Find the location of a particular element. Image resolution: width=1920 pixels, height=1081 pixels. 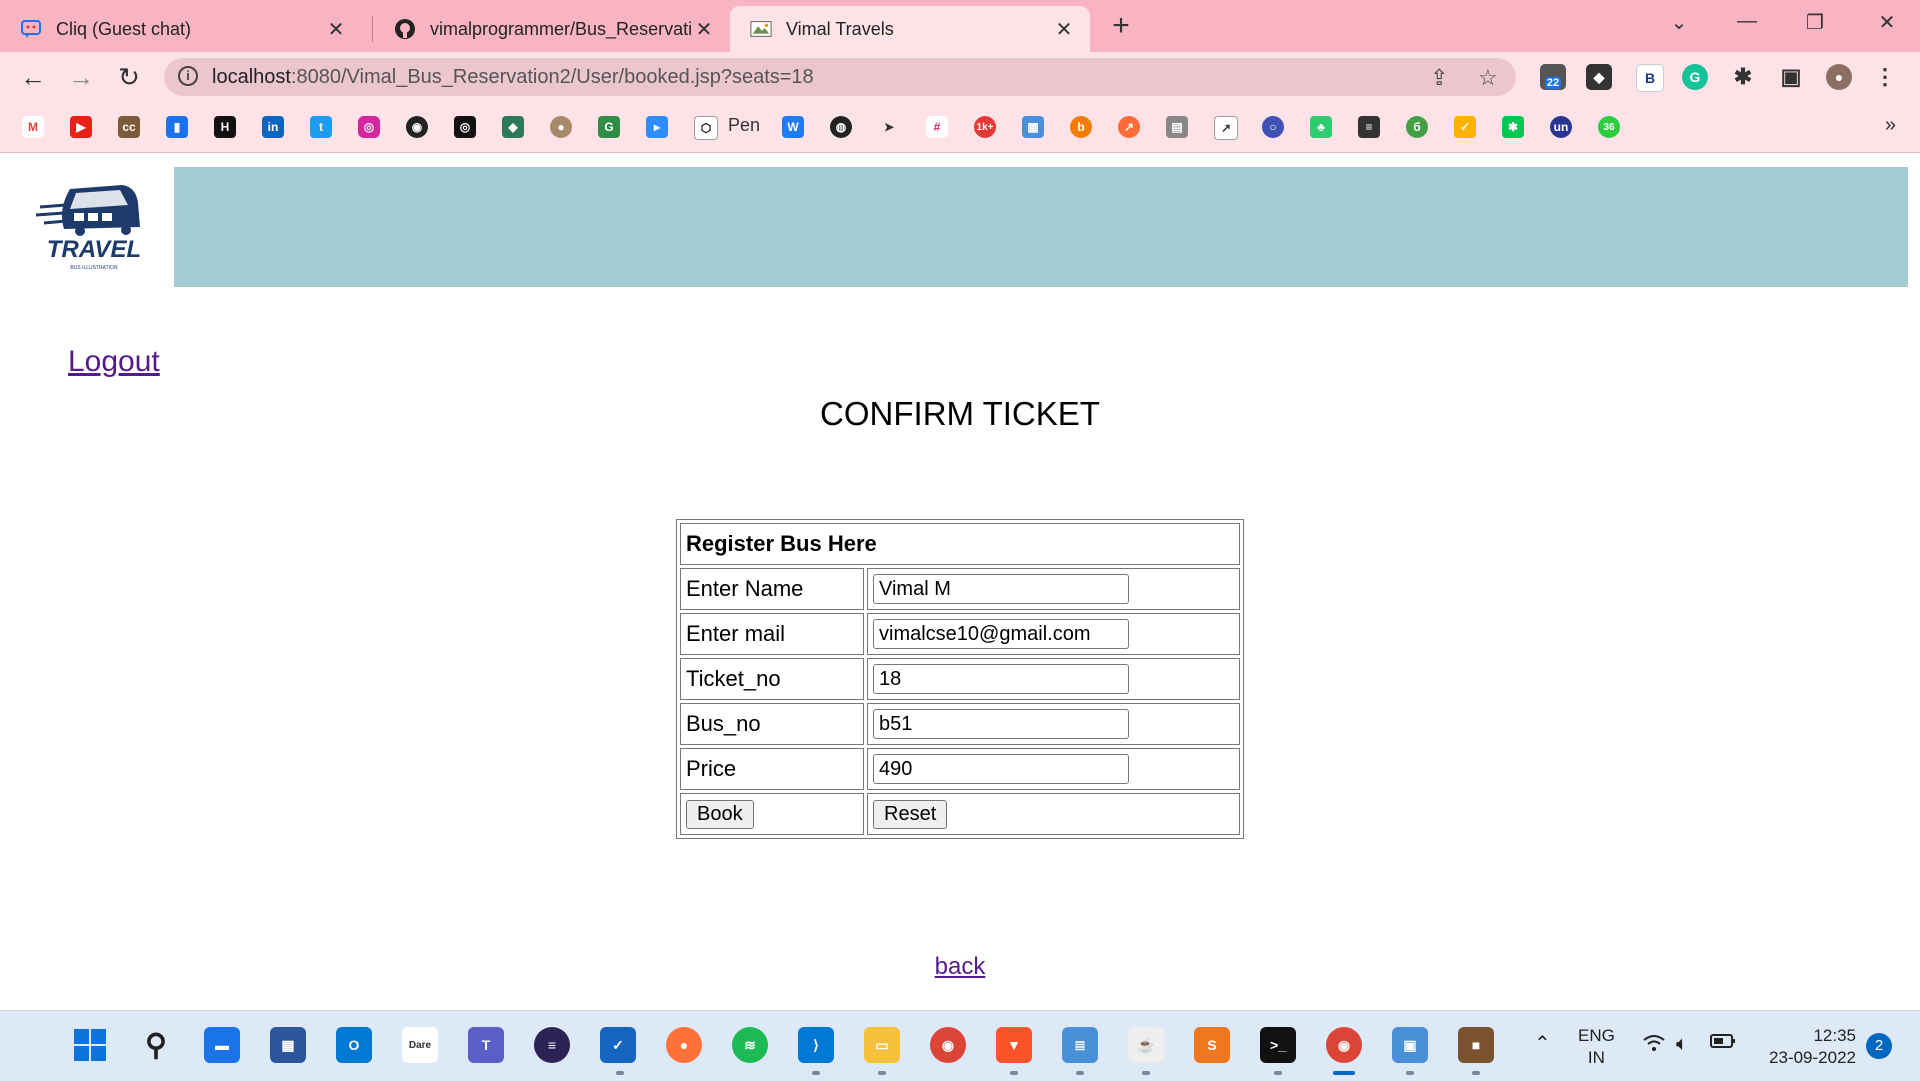

price-field is located at coordinates (1001, 769).